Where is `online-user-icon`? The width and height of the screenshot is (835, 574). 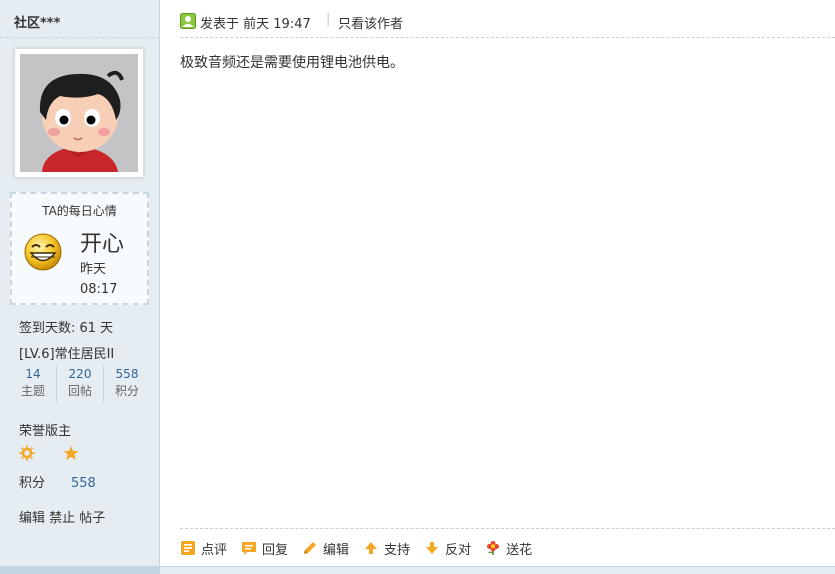
online-user-icon is located at coordinates (188, 23).